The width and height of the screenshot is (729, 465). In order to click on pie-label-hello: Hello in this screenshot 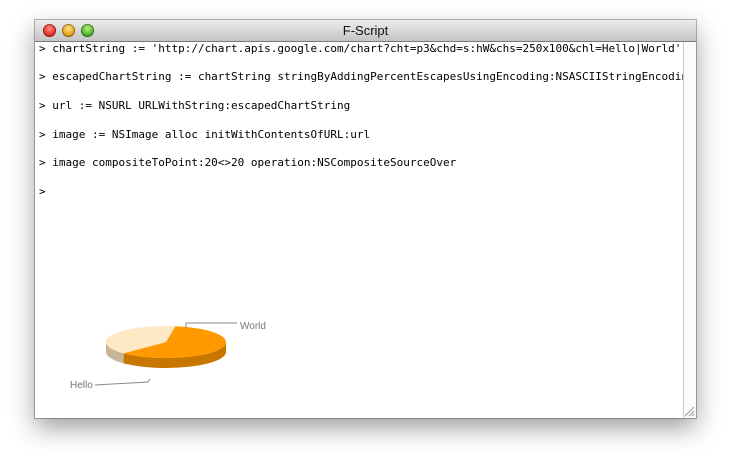, I will do `click(81, 385)`.